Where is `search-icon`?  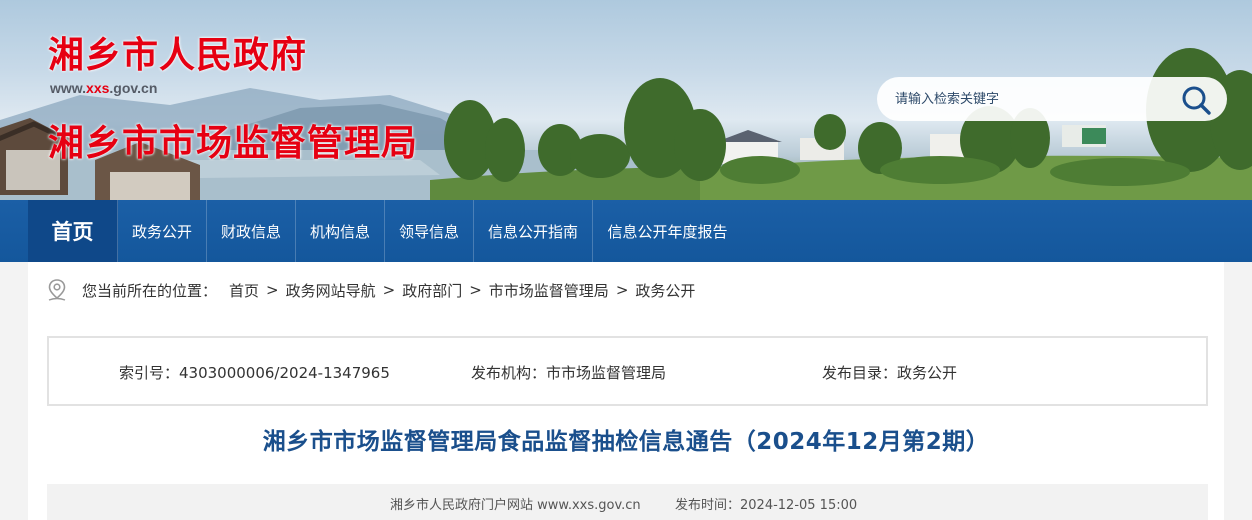 search-icon is located at coordinates (1196, 100).